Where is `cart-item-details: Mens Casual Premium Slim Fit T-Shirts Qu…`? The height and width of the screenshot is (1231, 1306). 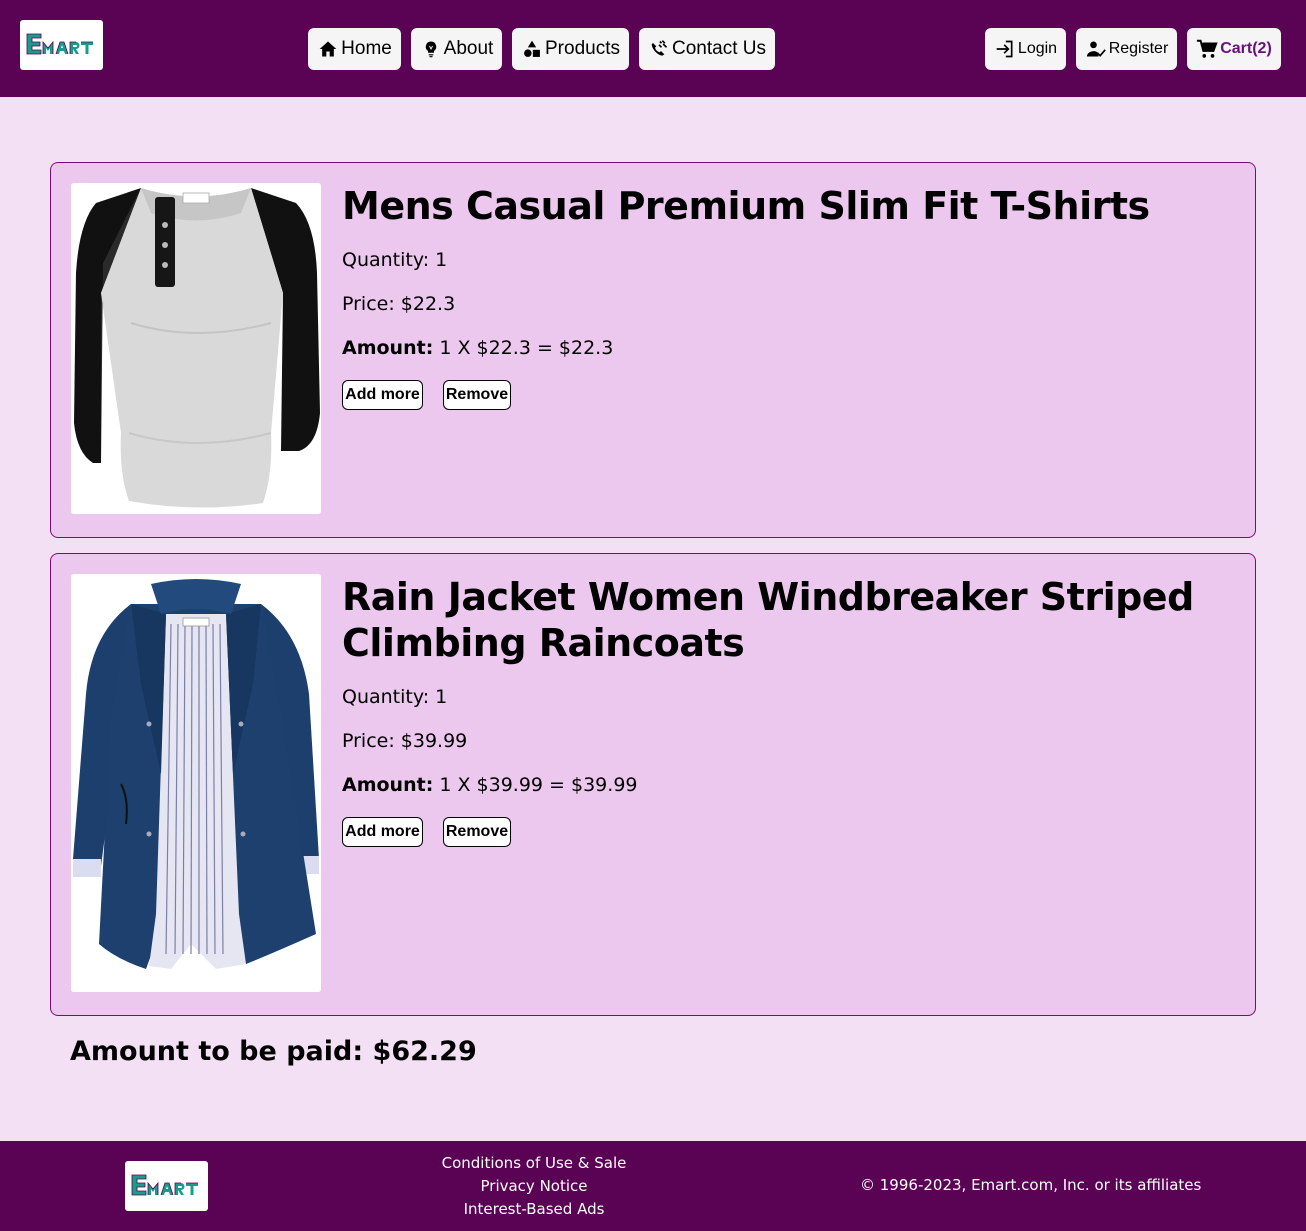 cart-item-details: Mens Casual Premium Slim Fit T-Shirts Qu… is located at coordinates (788, 296).